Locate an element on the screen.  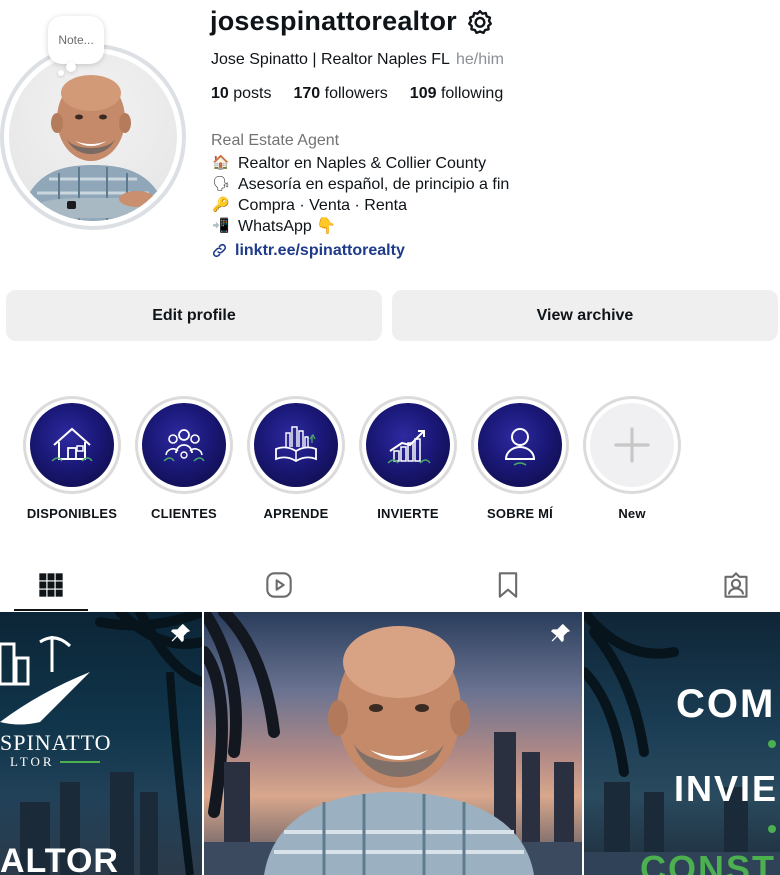
post-text: COM is located at coordinates (726, 704).